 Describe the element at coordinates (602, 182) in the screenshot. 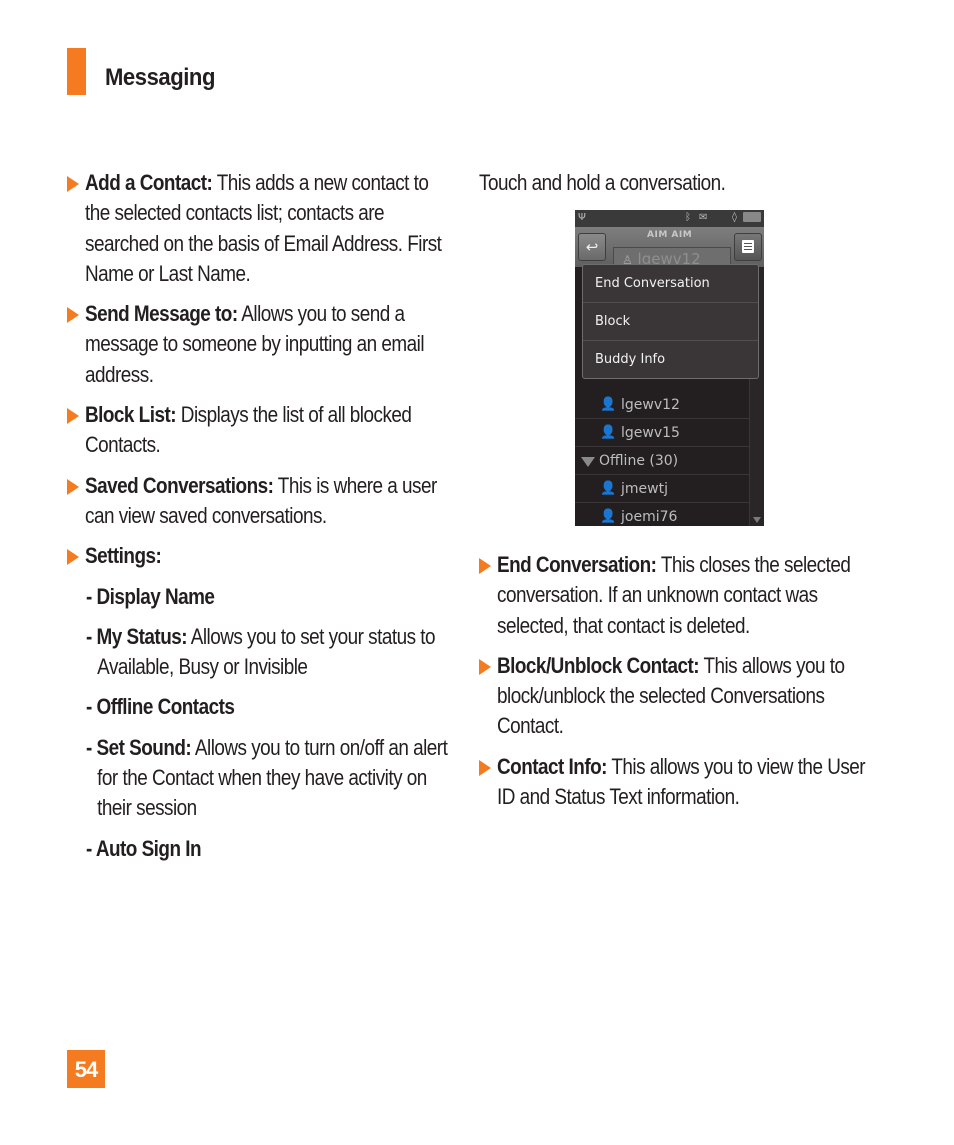

I see `intro-text: Touch and hold a conversation.` at that location.